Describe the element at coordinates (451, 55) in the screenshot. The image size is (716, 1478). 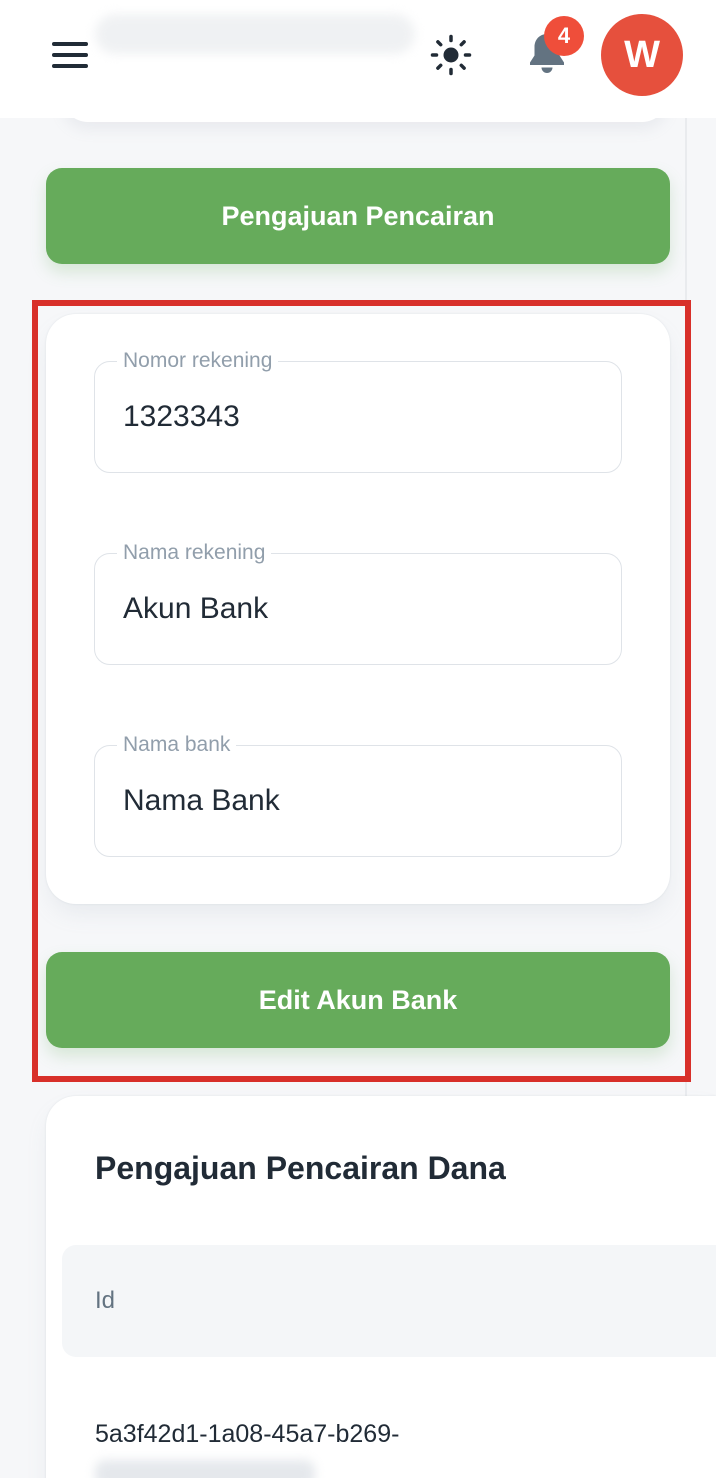
I see `sun-icon` at that location.